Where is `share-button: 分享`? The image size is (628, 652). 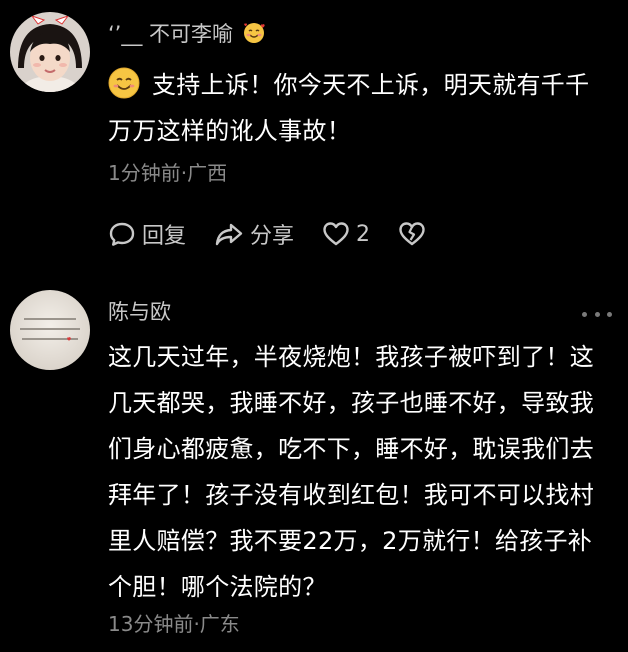 share-button: 分享 is located at coordinates (254, 234).